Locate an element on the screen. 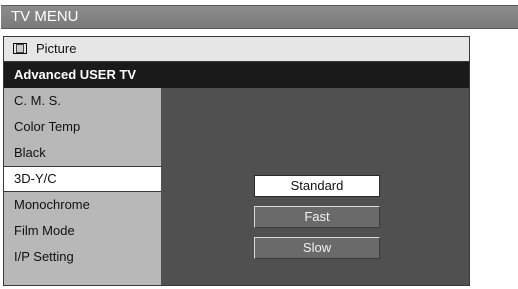 This screenshot has height=289, width=518. menu-item-color-temp: Color Temp is located at coordinates (82, 127).